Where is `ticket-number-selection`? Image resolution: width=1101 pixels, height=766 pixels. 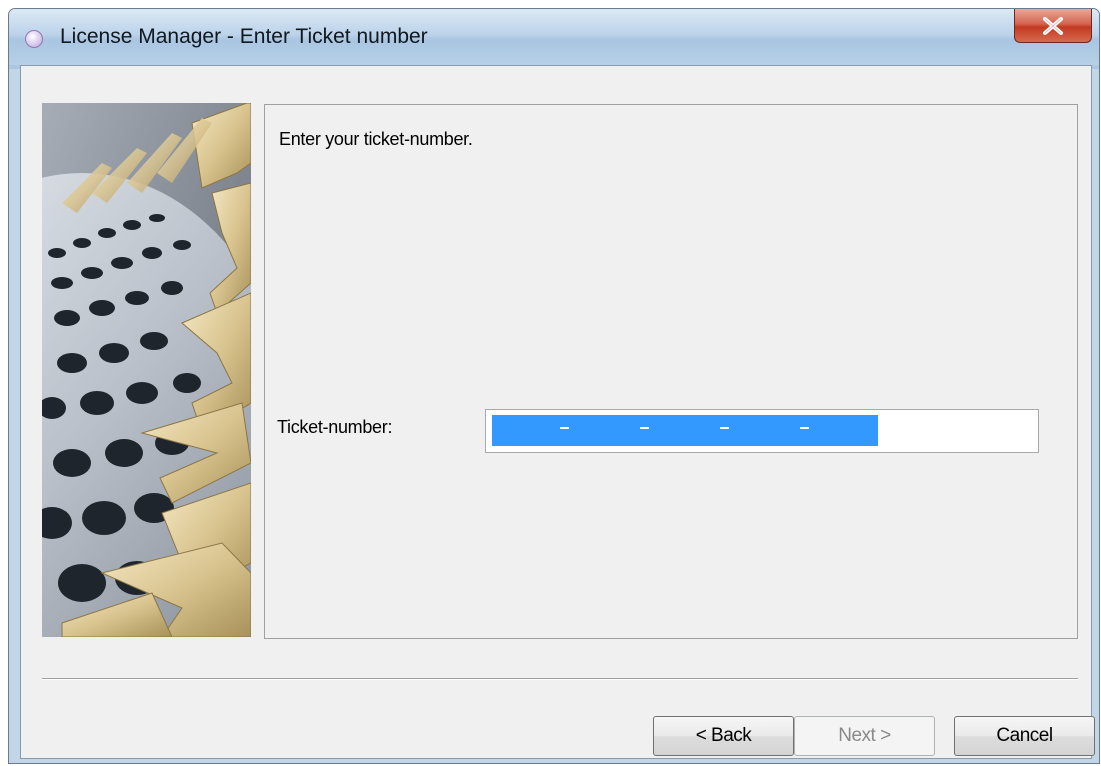
ticket-number-selection is located at coordinates (685, 430).